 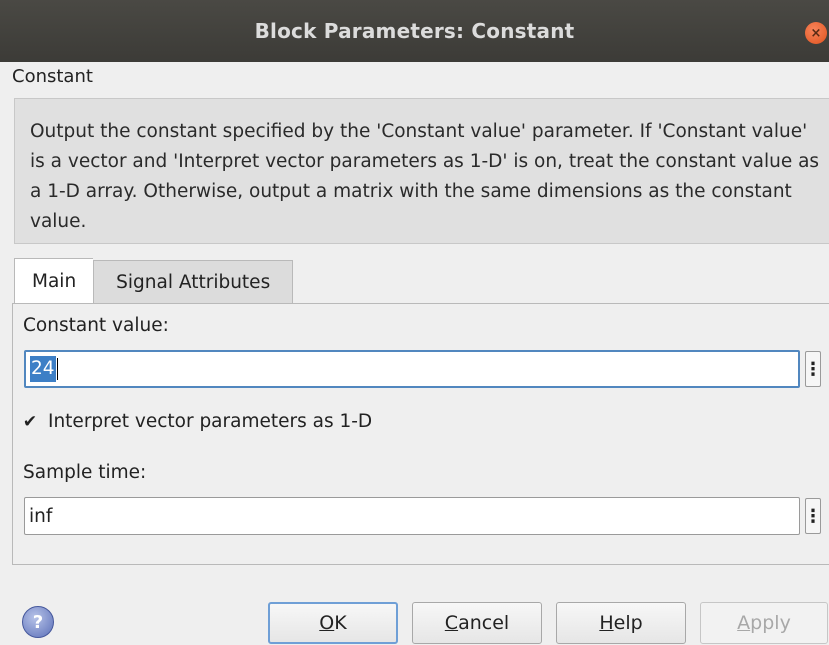 I want to click on sample-time-text: inf, so click(x=41, y=516).